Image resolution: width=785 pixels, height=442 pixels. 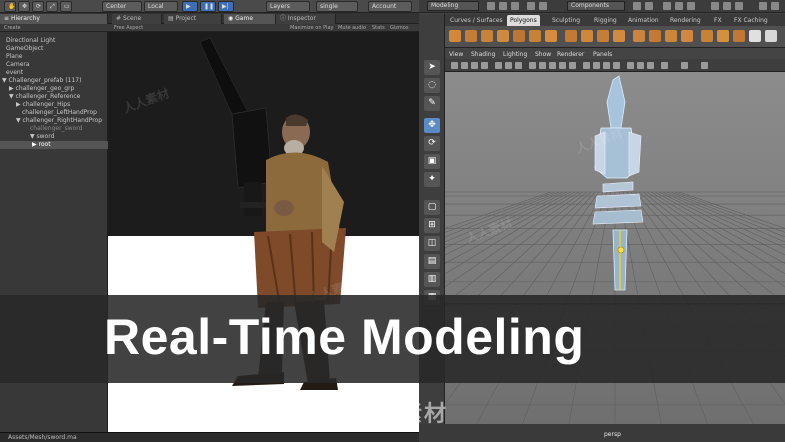 I want to click on poly-plane-icon, so click(x=535, y=36).